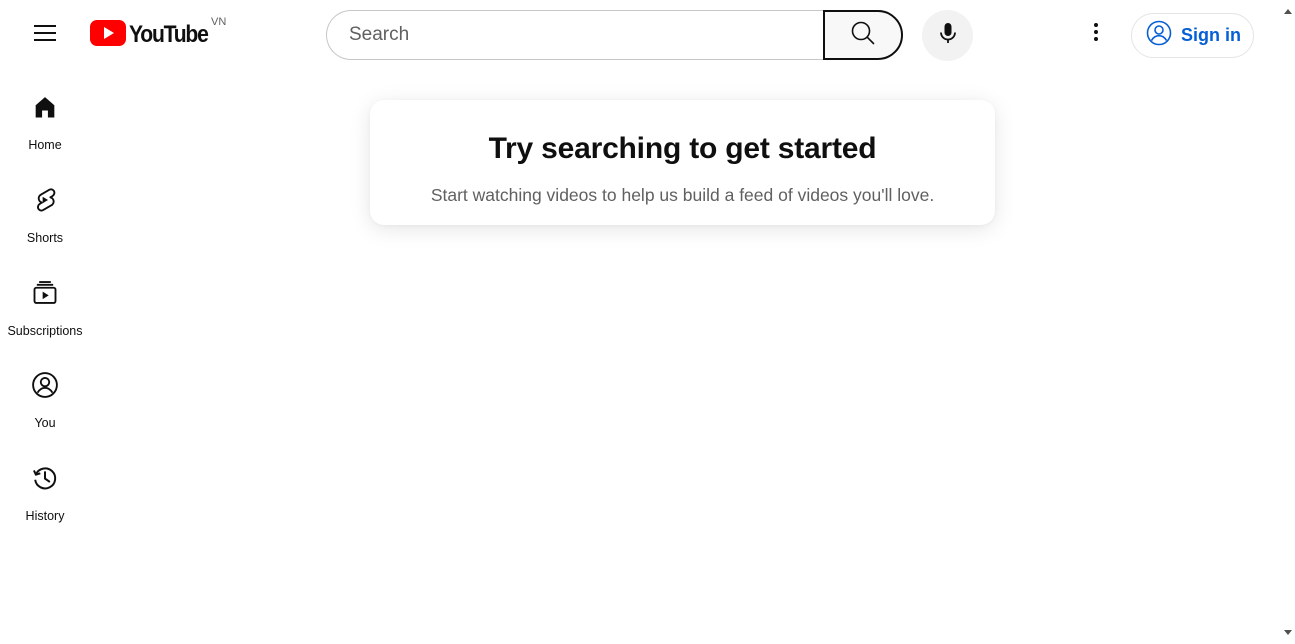 Image resolution: width=1295 pixels, height=644 pixels. I want to click on masthead: YouTube VN Search Sign in, so click(640, 35).